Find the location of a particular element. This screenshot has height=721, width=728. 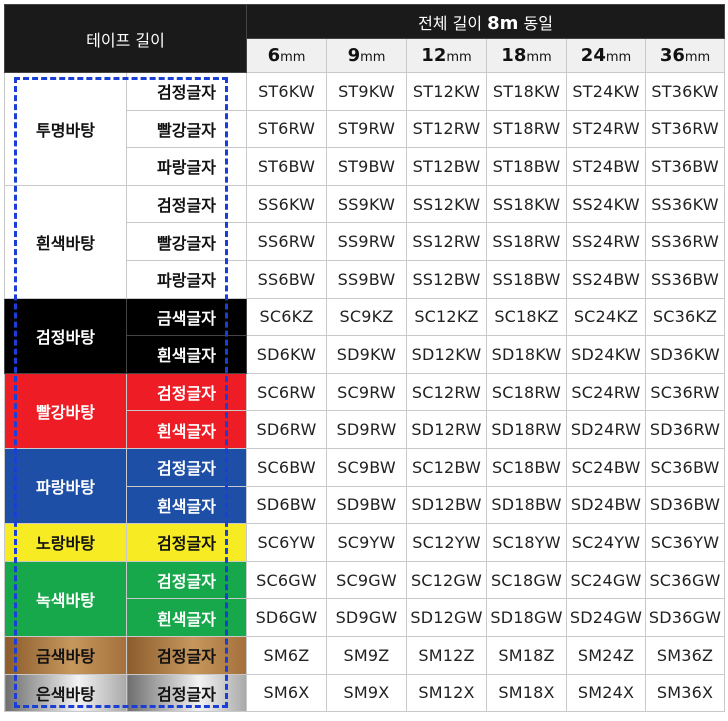

width-header-18mm: 18mm is located at coordinates (526, 55).